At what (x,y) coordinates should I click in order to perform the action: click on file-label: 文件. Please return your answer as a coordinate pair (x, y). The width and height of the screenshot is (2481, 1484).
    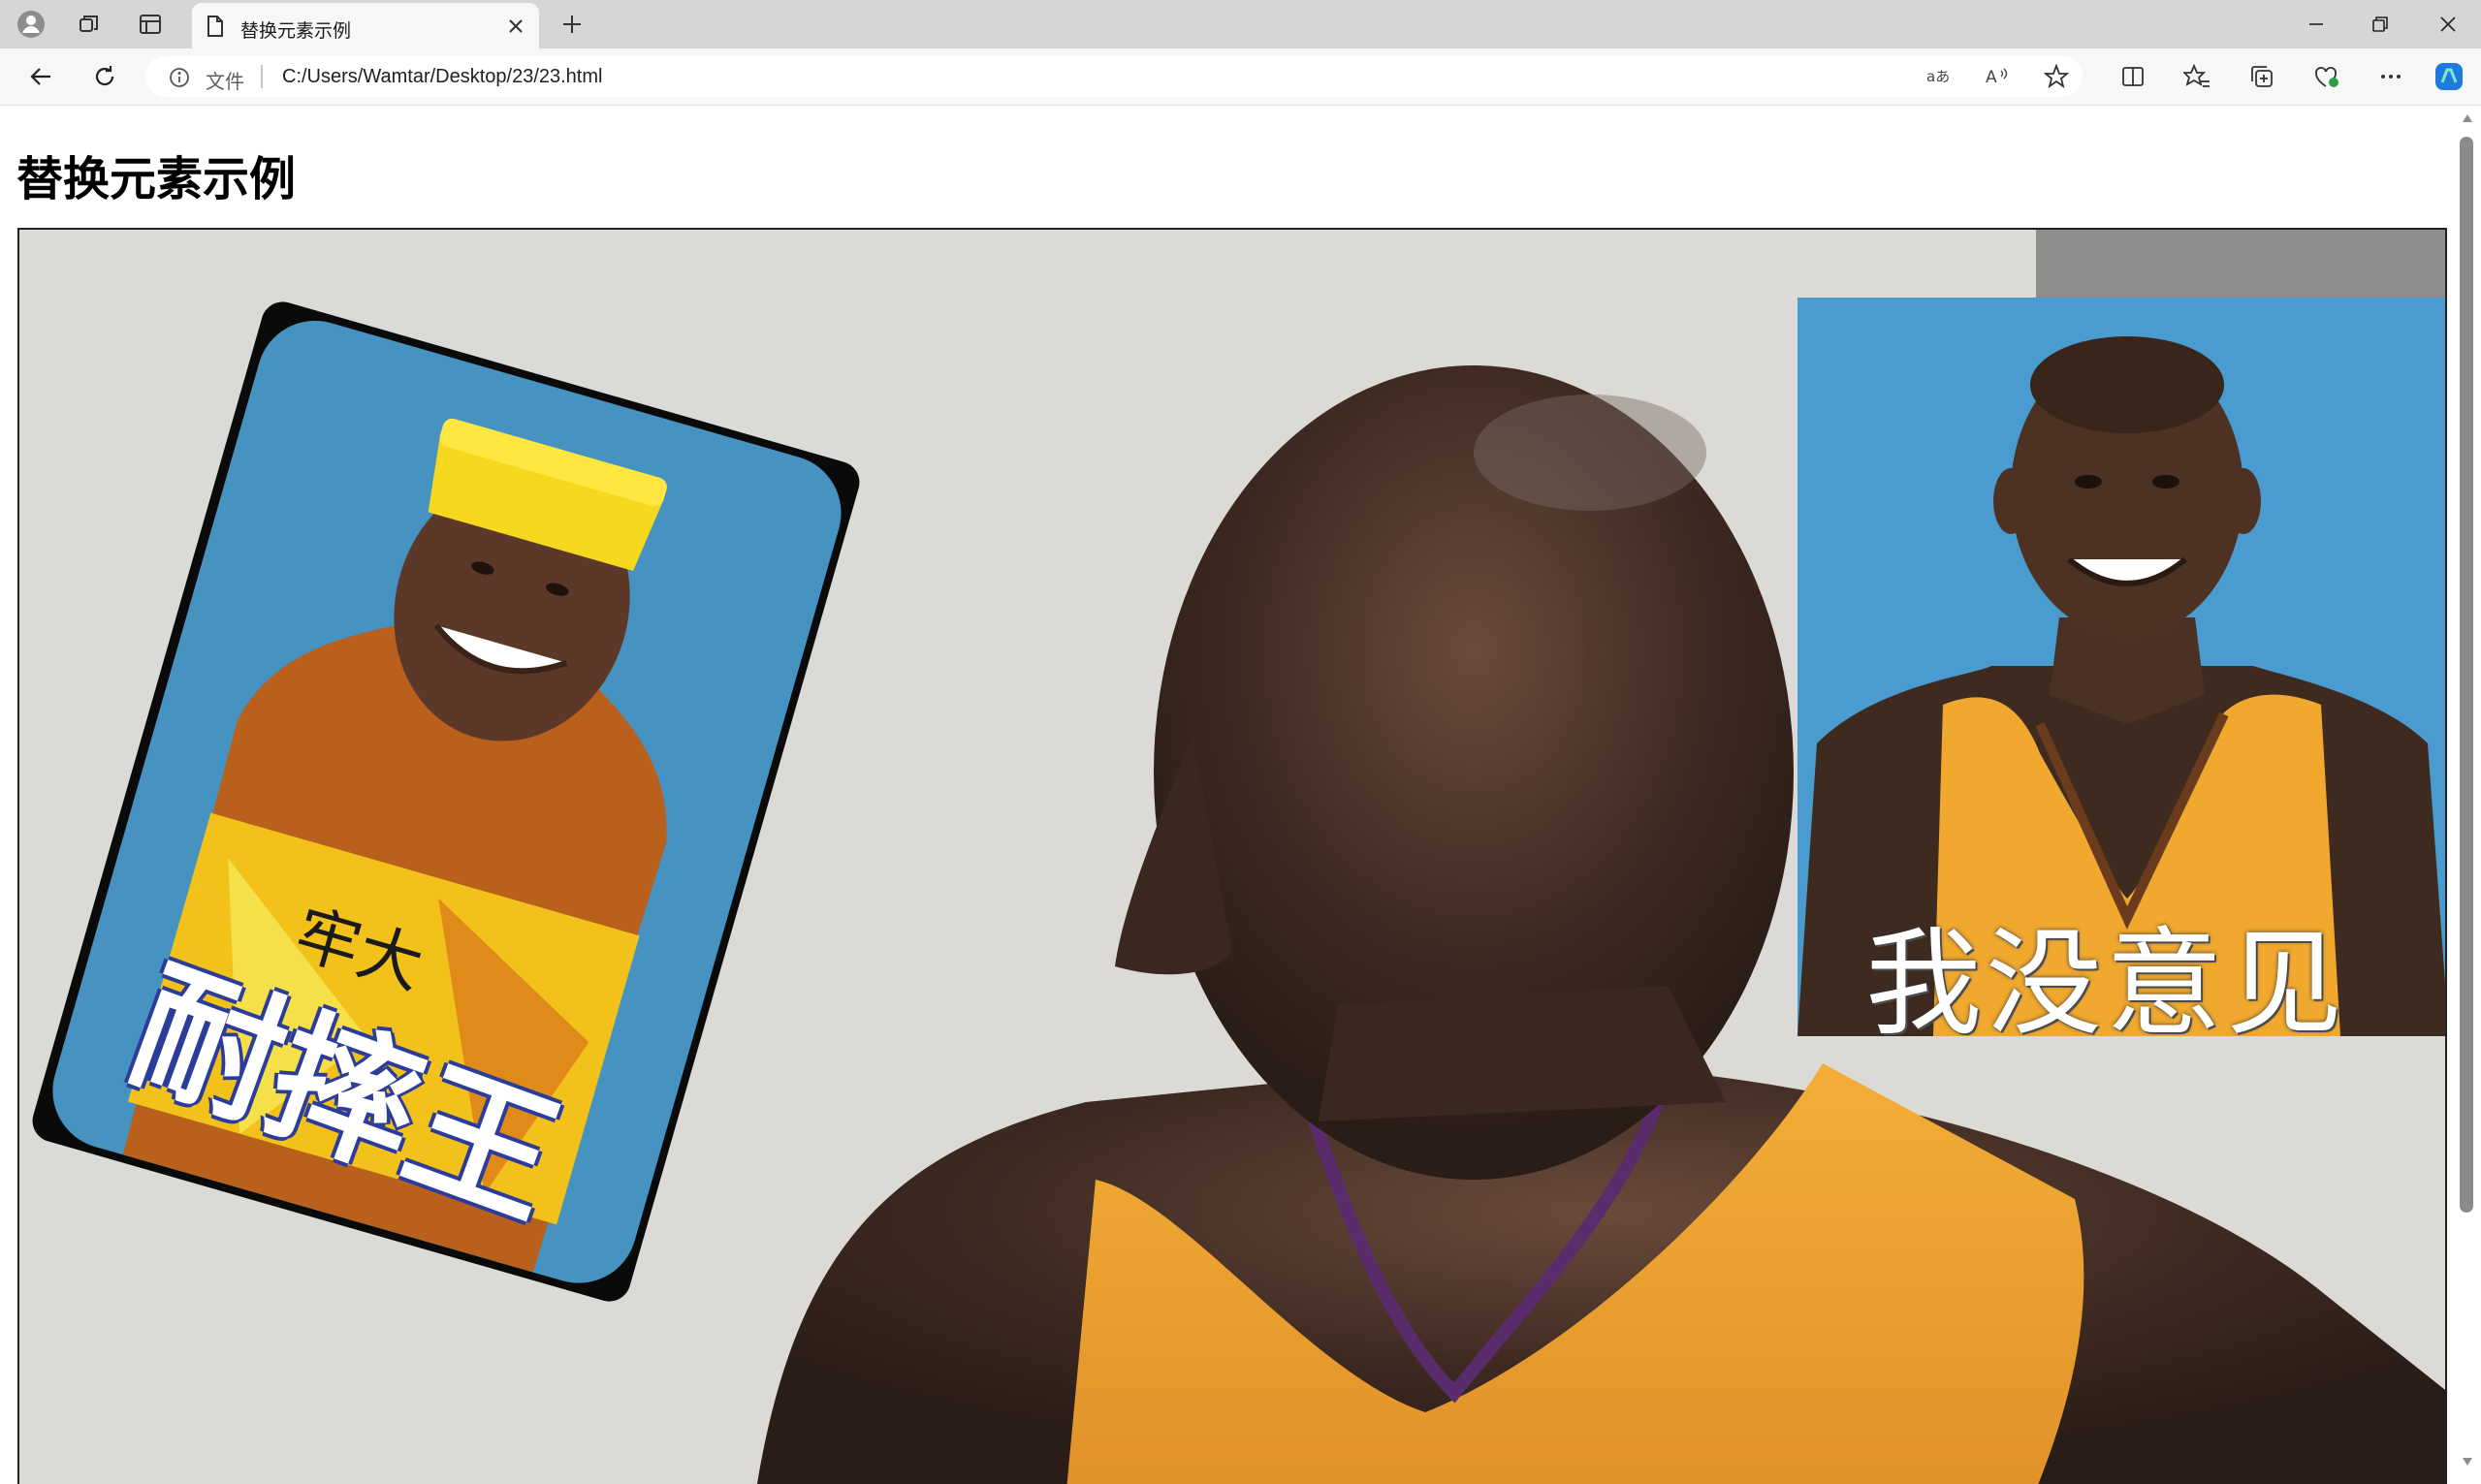
    Looking at the image, I should click on (225, 82).